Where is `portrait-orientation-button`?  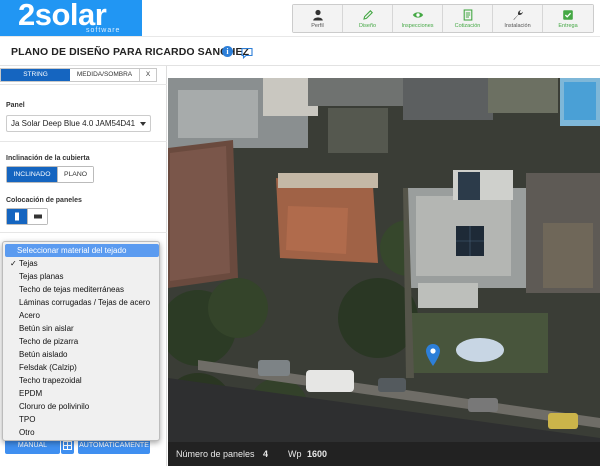
portrait-orientation-button is located at coordinates (17, 216).